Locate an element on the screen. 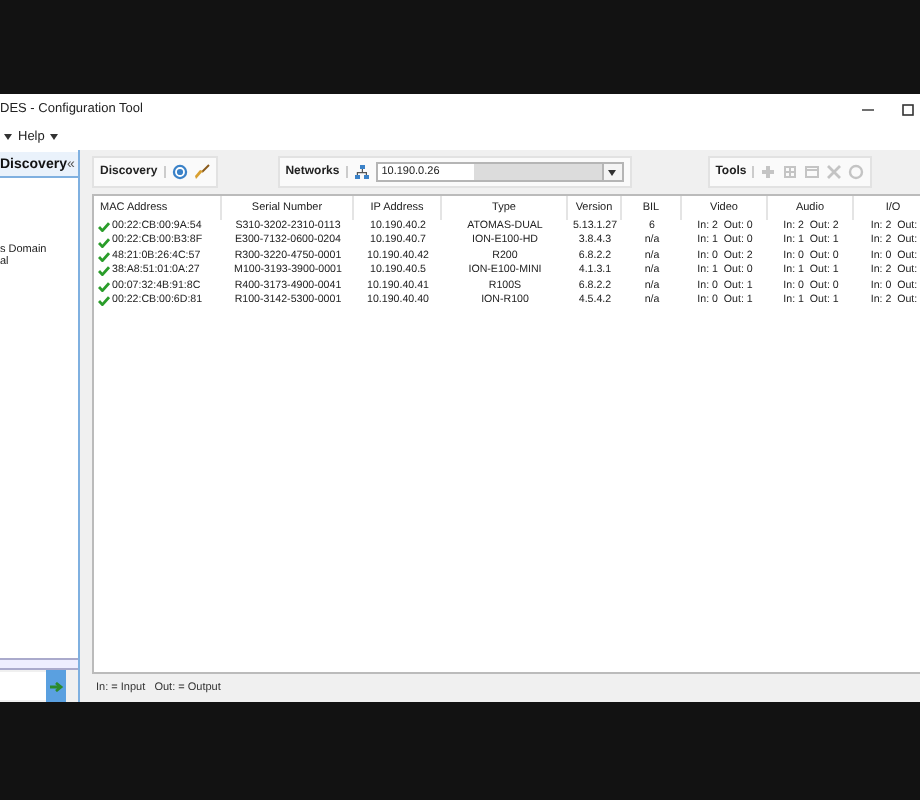 The image size is (920, 800). maximize-button is located at coordinates (908, 109).